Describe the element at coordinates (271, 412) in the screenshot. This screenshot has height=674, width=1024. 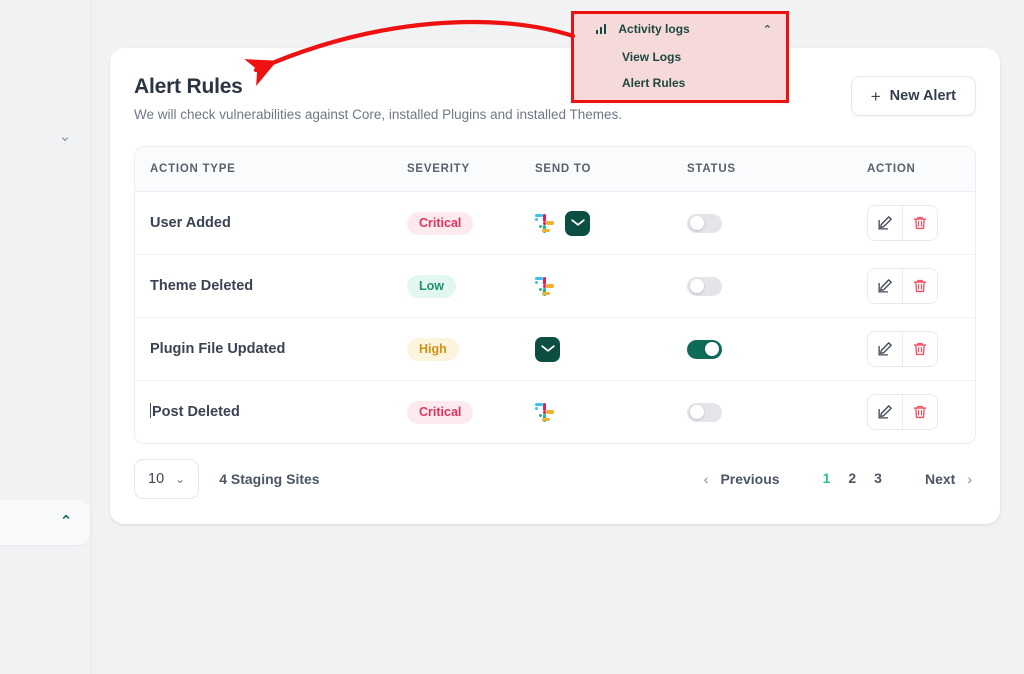
I see `cell-action-type: Post Deleted` at that location.